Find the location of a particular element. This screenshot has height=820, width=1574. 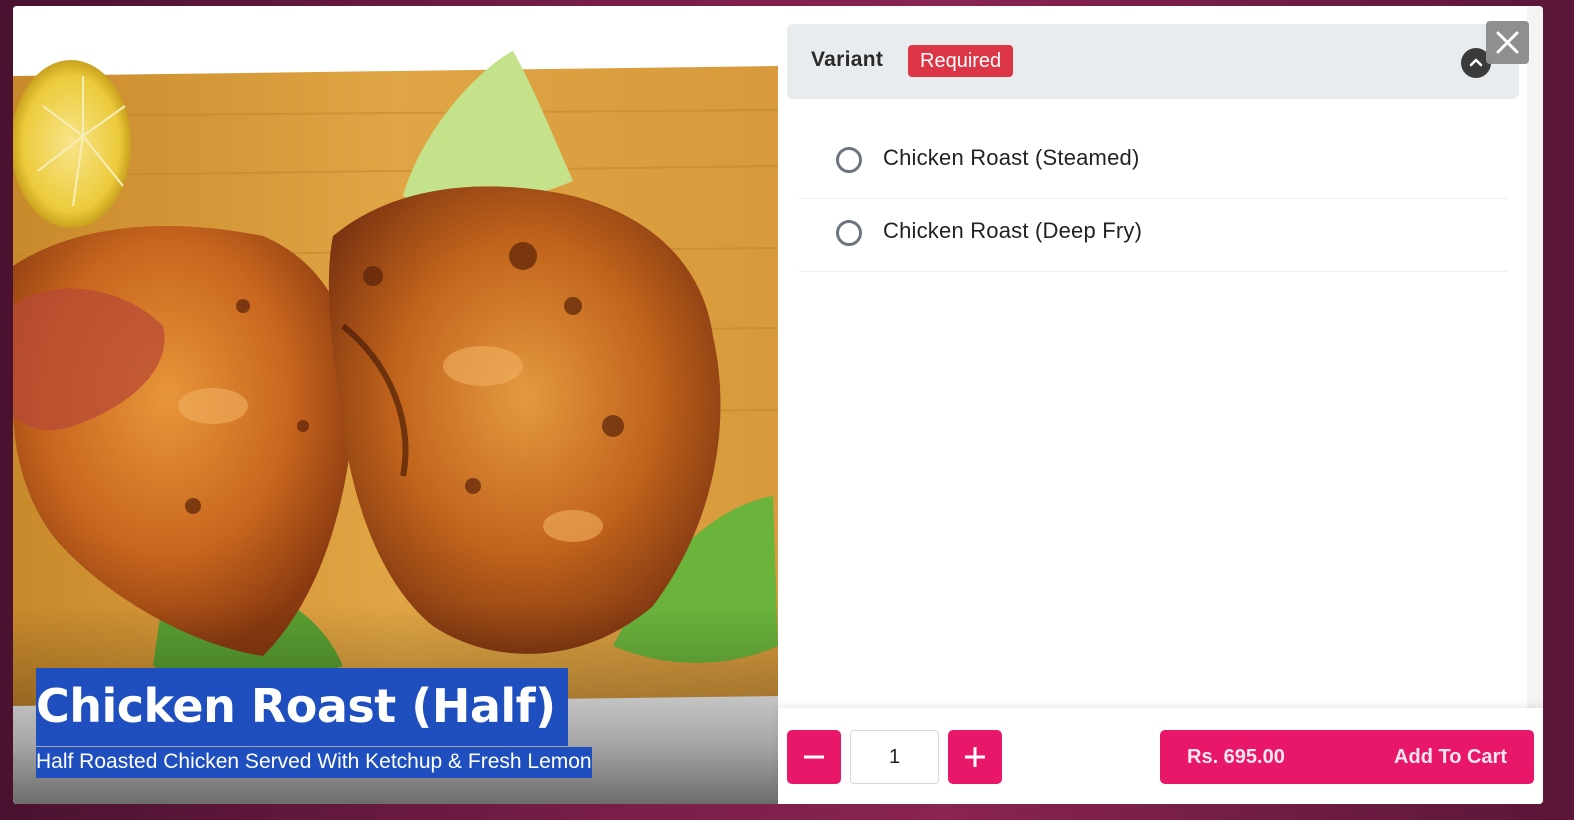

decrease-quantity-button is located at coordinates (814, 757).